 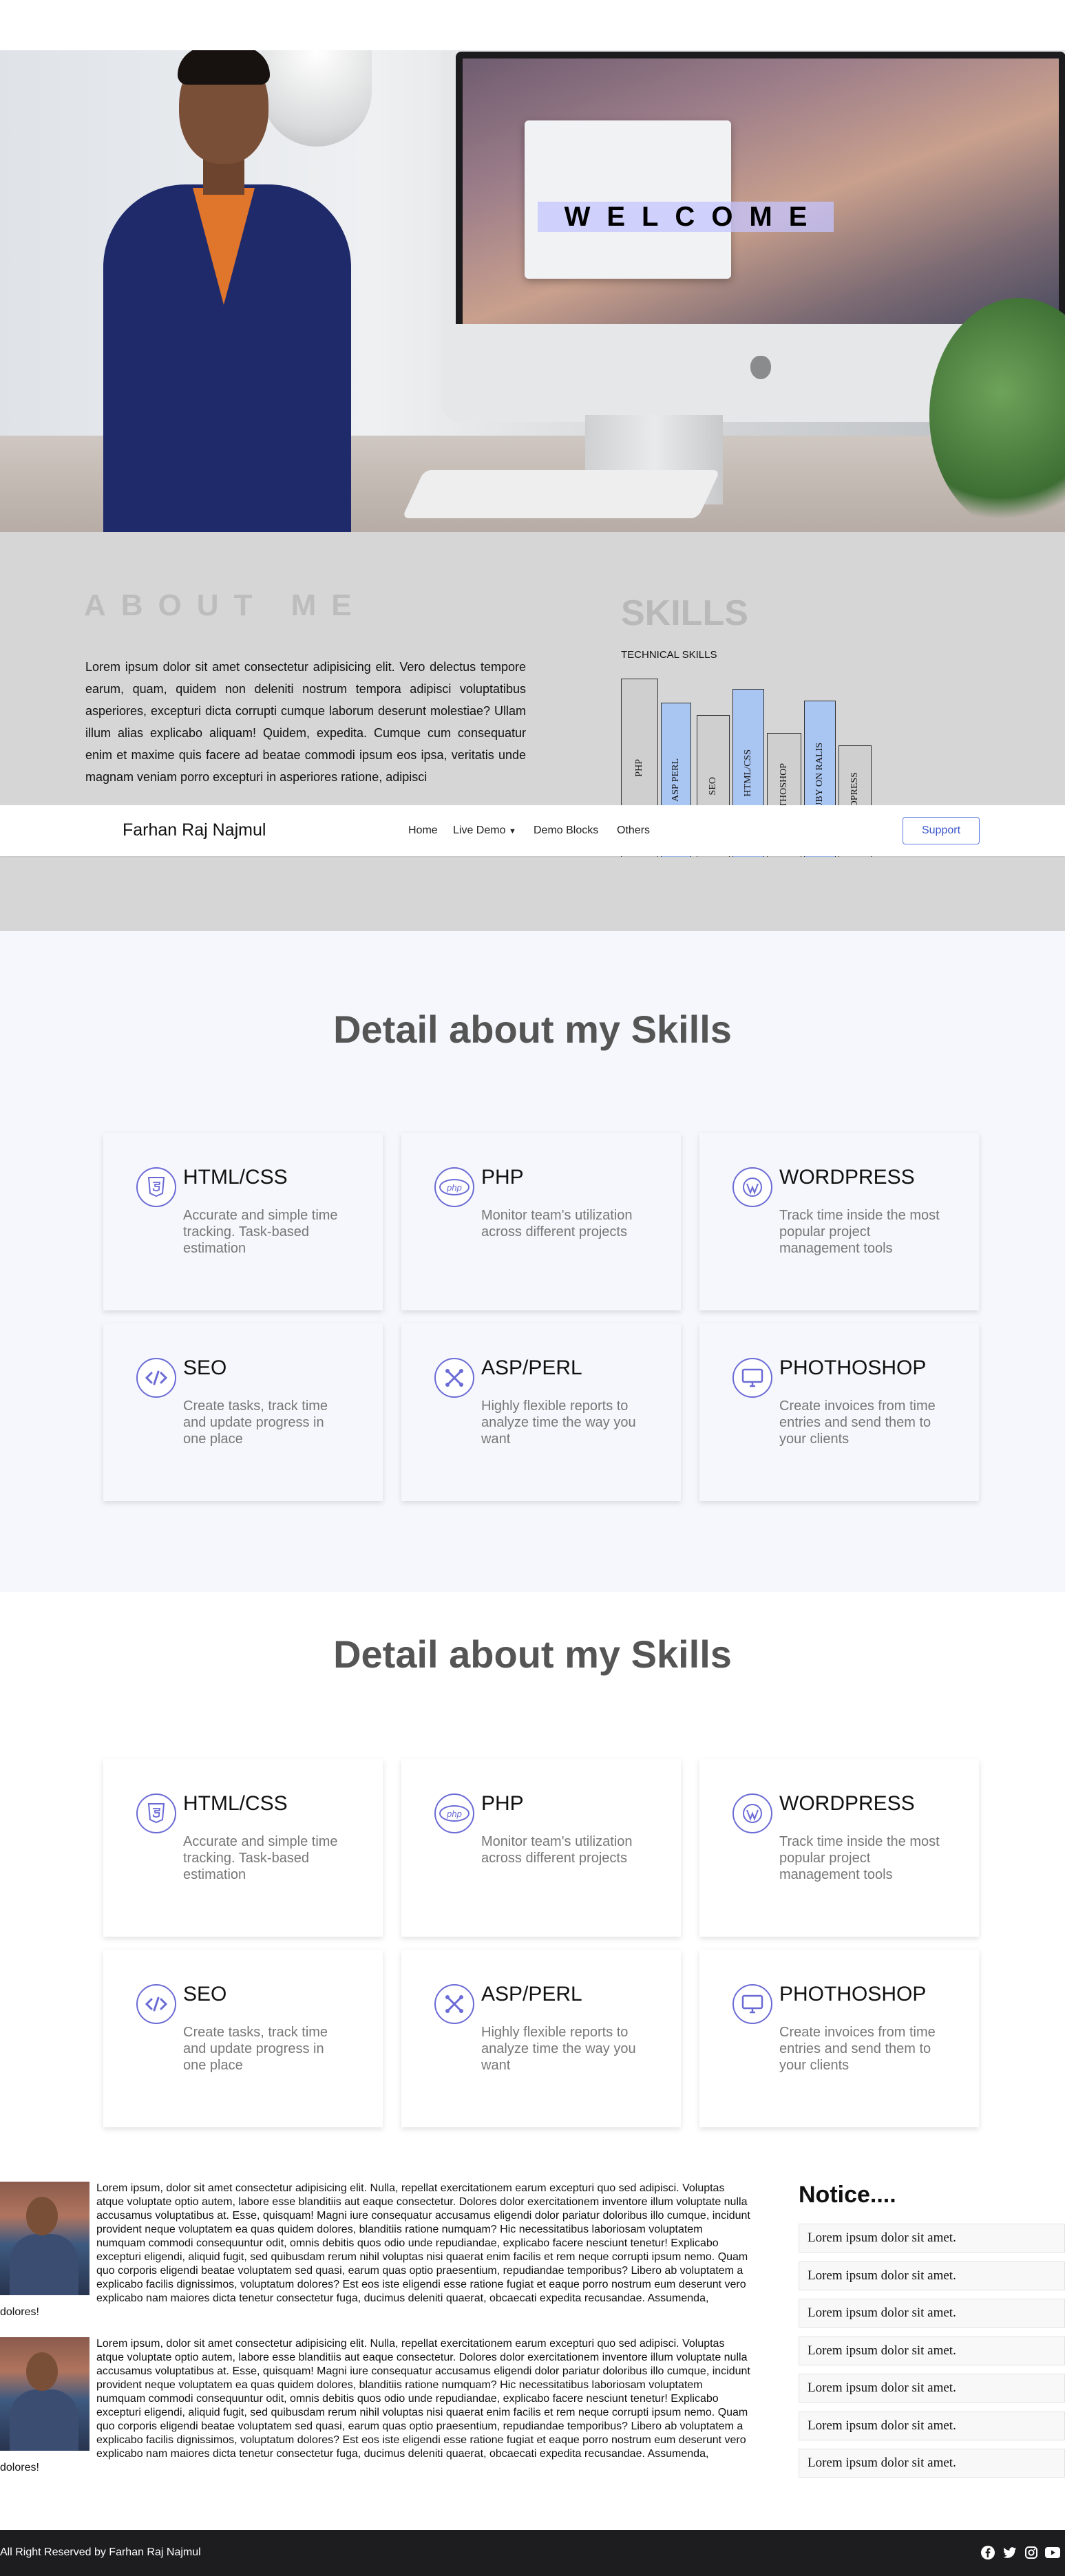 I want to click on twitter-icon, so click(x=1009, y=2552).